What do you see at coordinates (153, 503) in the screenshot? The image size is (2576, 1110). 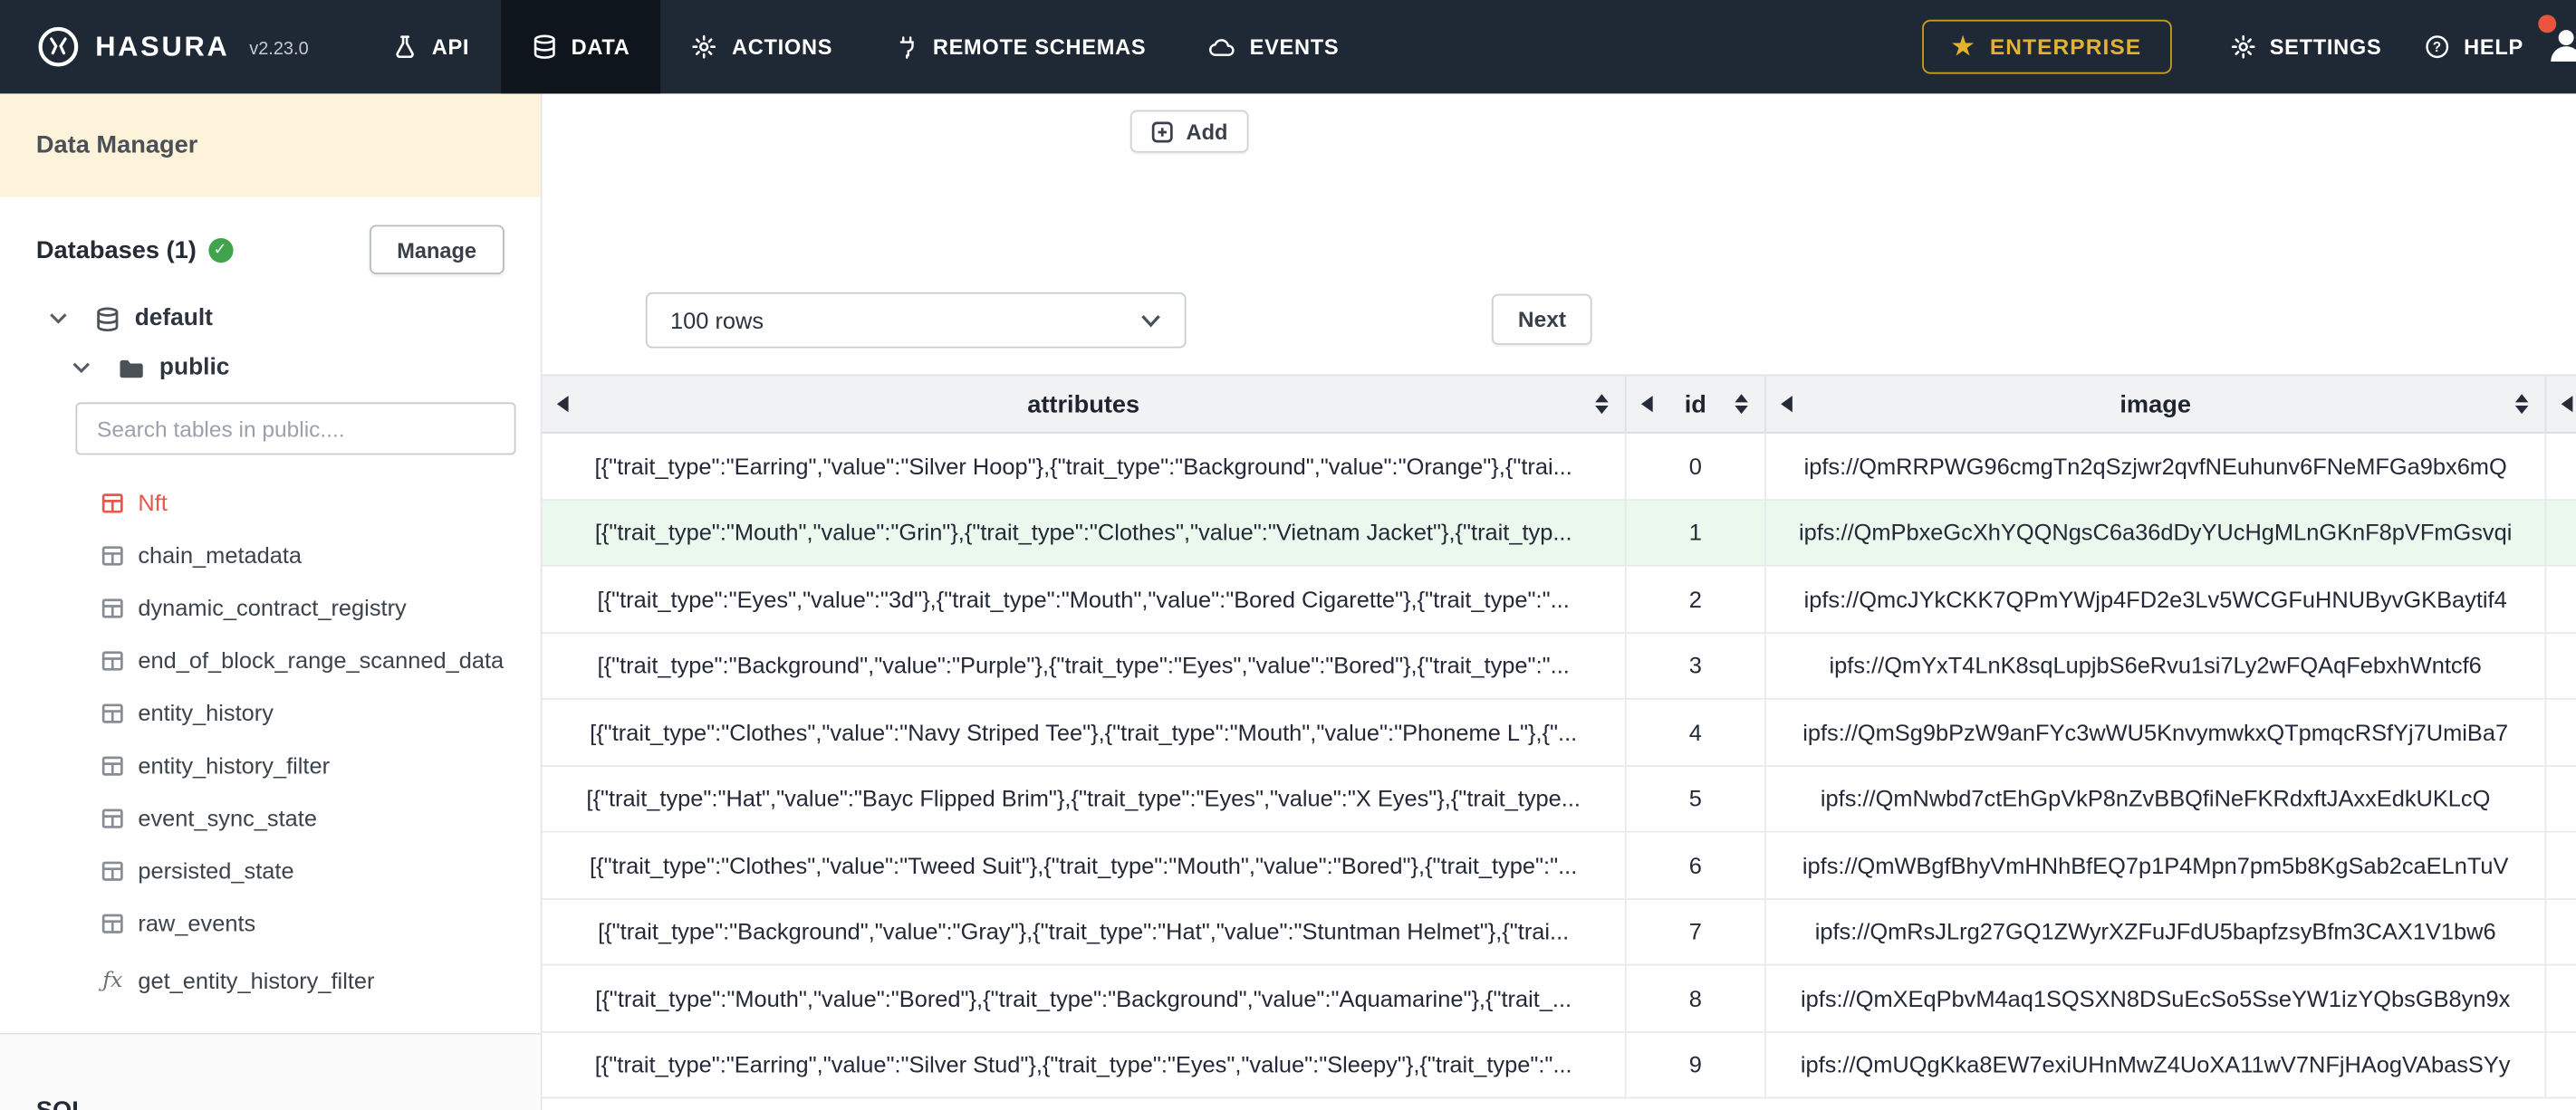 I see `table-name: Nft` at bounding box center [153, 503].